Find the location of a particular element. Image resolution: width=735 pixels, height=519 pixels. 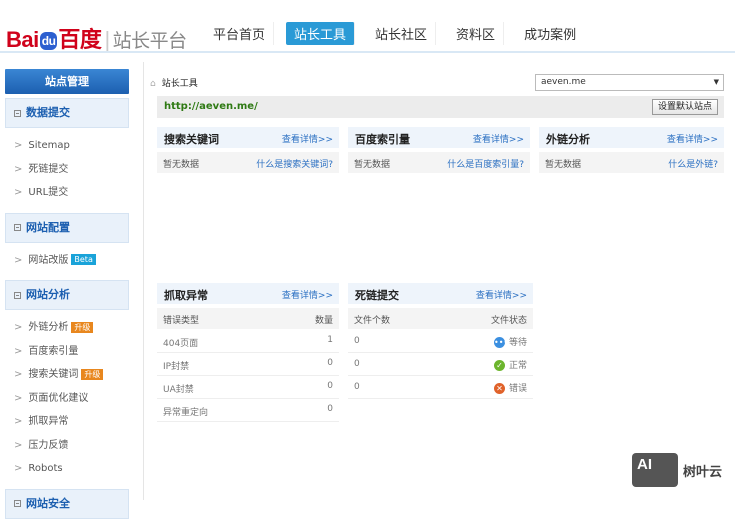

sidebar-item-keywords: > 搜索关键词 升级 is located at coordinates (67, 375).